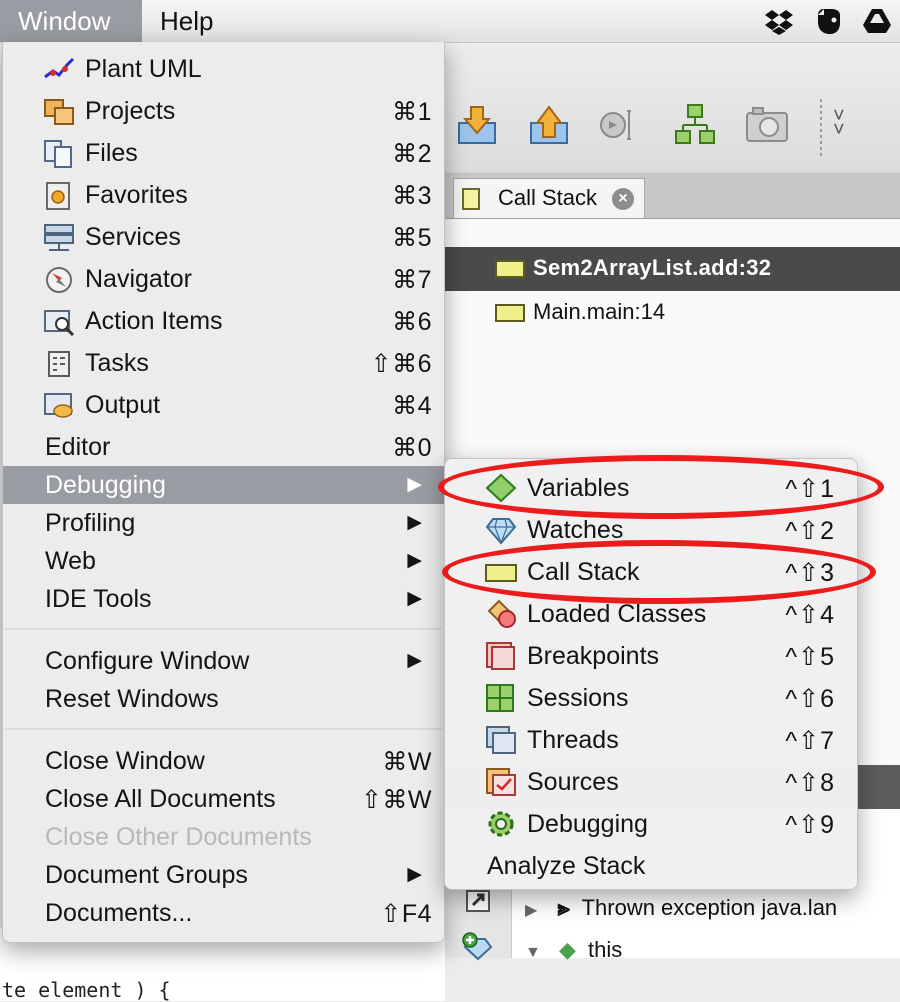  Describe the element at coordinates (510, 313) in the screenshot. I see `stack-frame-icon` at that location.